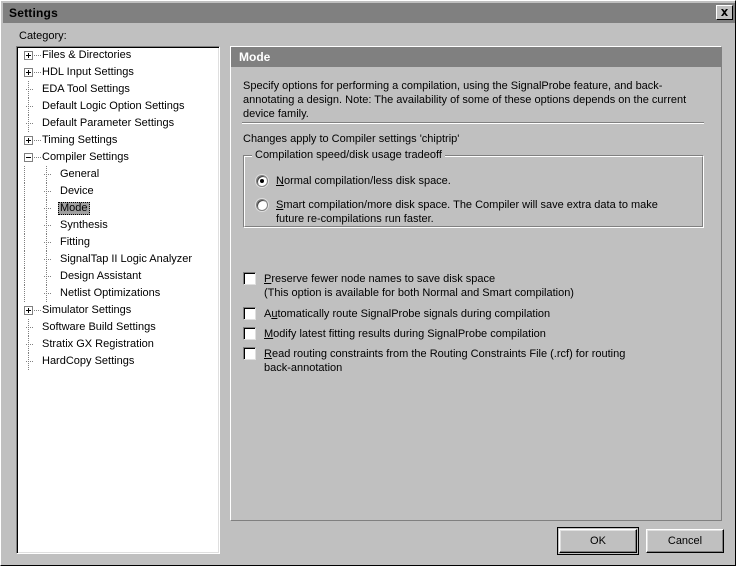  I want to click on tree-item-label: Software Build Settings, so click(99, 327).